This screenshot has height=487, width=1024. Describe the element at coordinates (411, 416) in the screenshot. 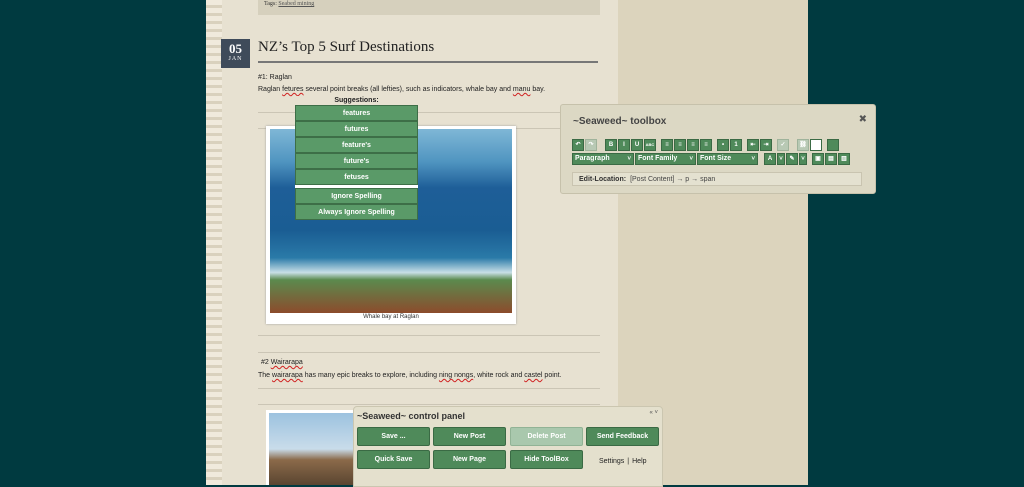

I see `control-panel-title: ~Seaweed~ control panel` at that location.